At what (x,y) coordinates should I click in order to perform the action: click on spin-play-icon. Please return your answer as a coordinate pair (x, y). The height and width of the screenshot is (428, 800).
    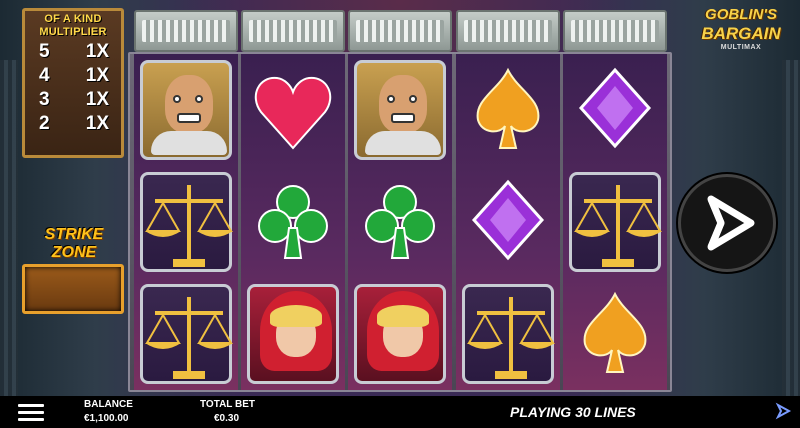
    Looking at the image, I should click on (731, 223).